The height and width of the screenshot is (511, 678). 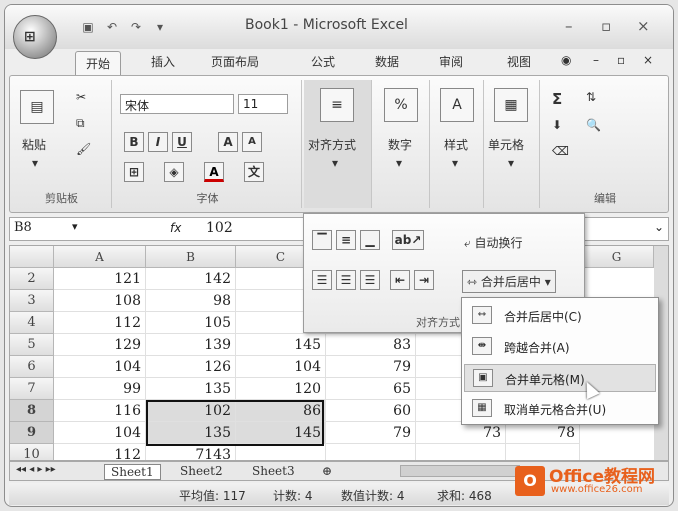 I want to click on ribbon-close-icon: ×, so click(x=648, y=60).